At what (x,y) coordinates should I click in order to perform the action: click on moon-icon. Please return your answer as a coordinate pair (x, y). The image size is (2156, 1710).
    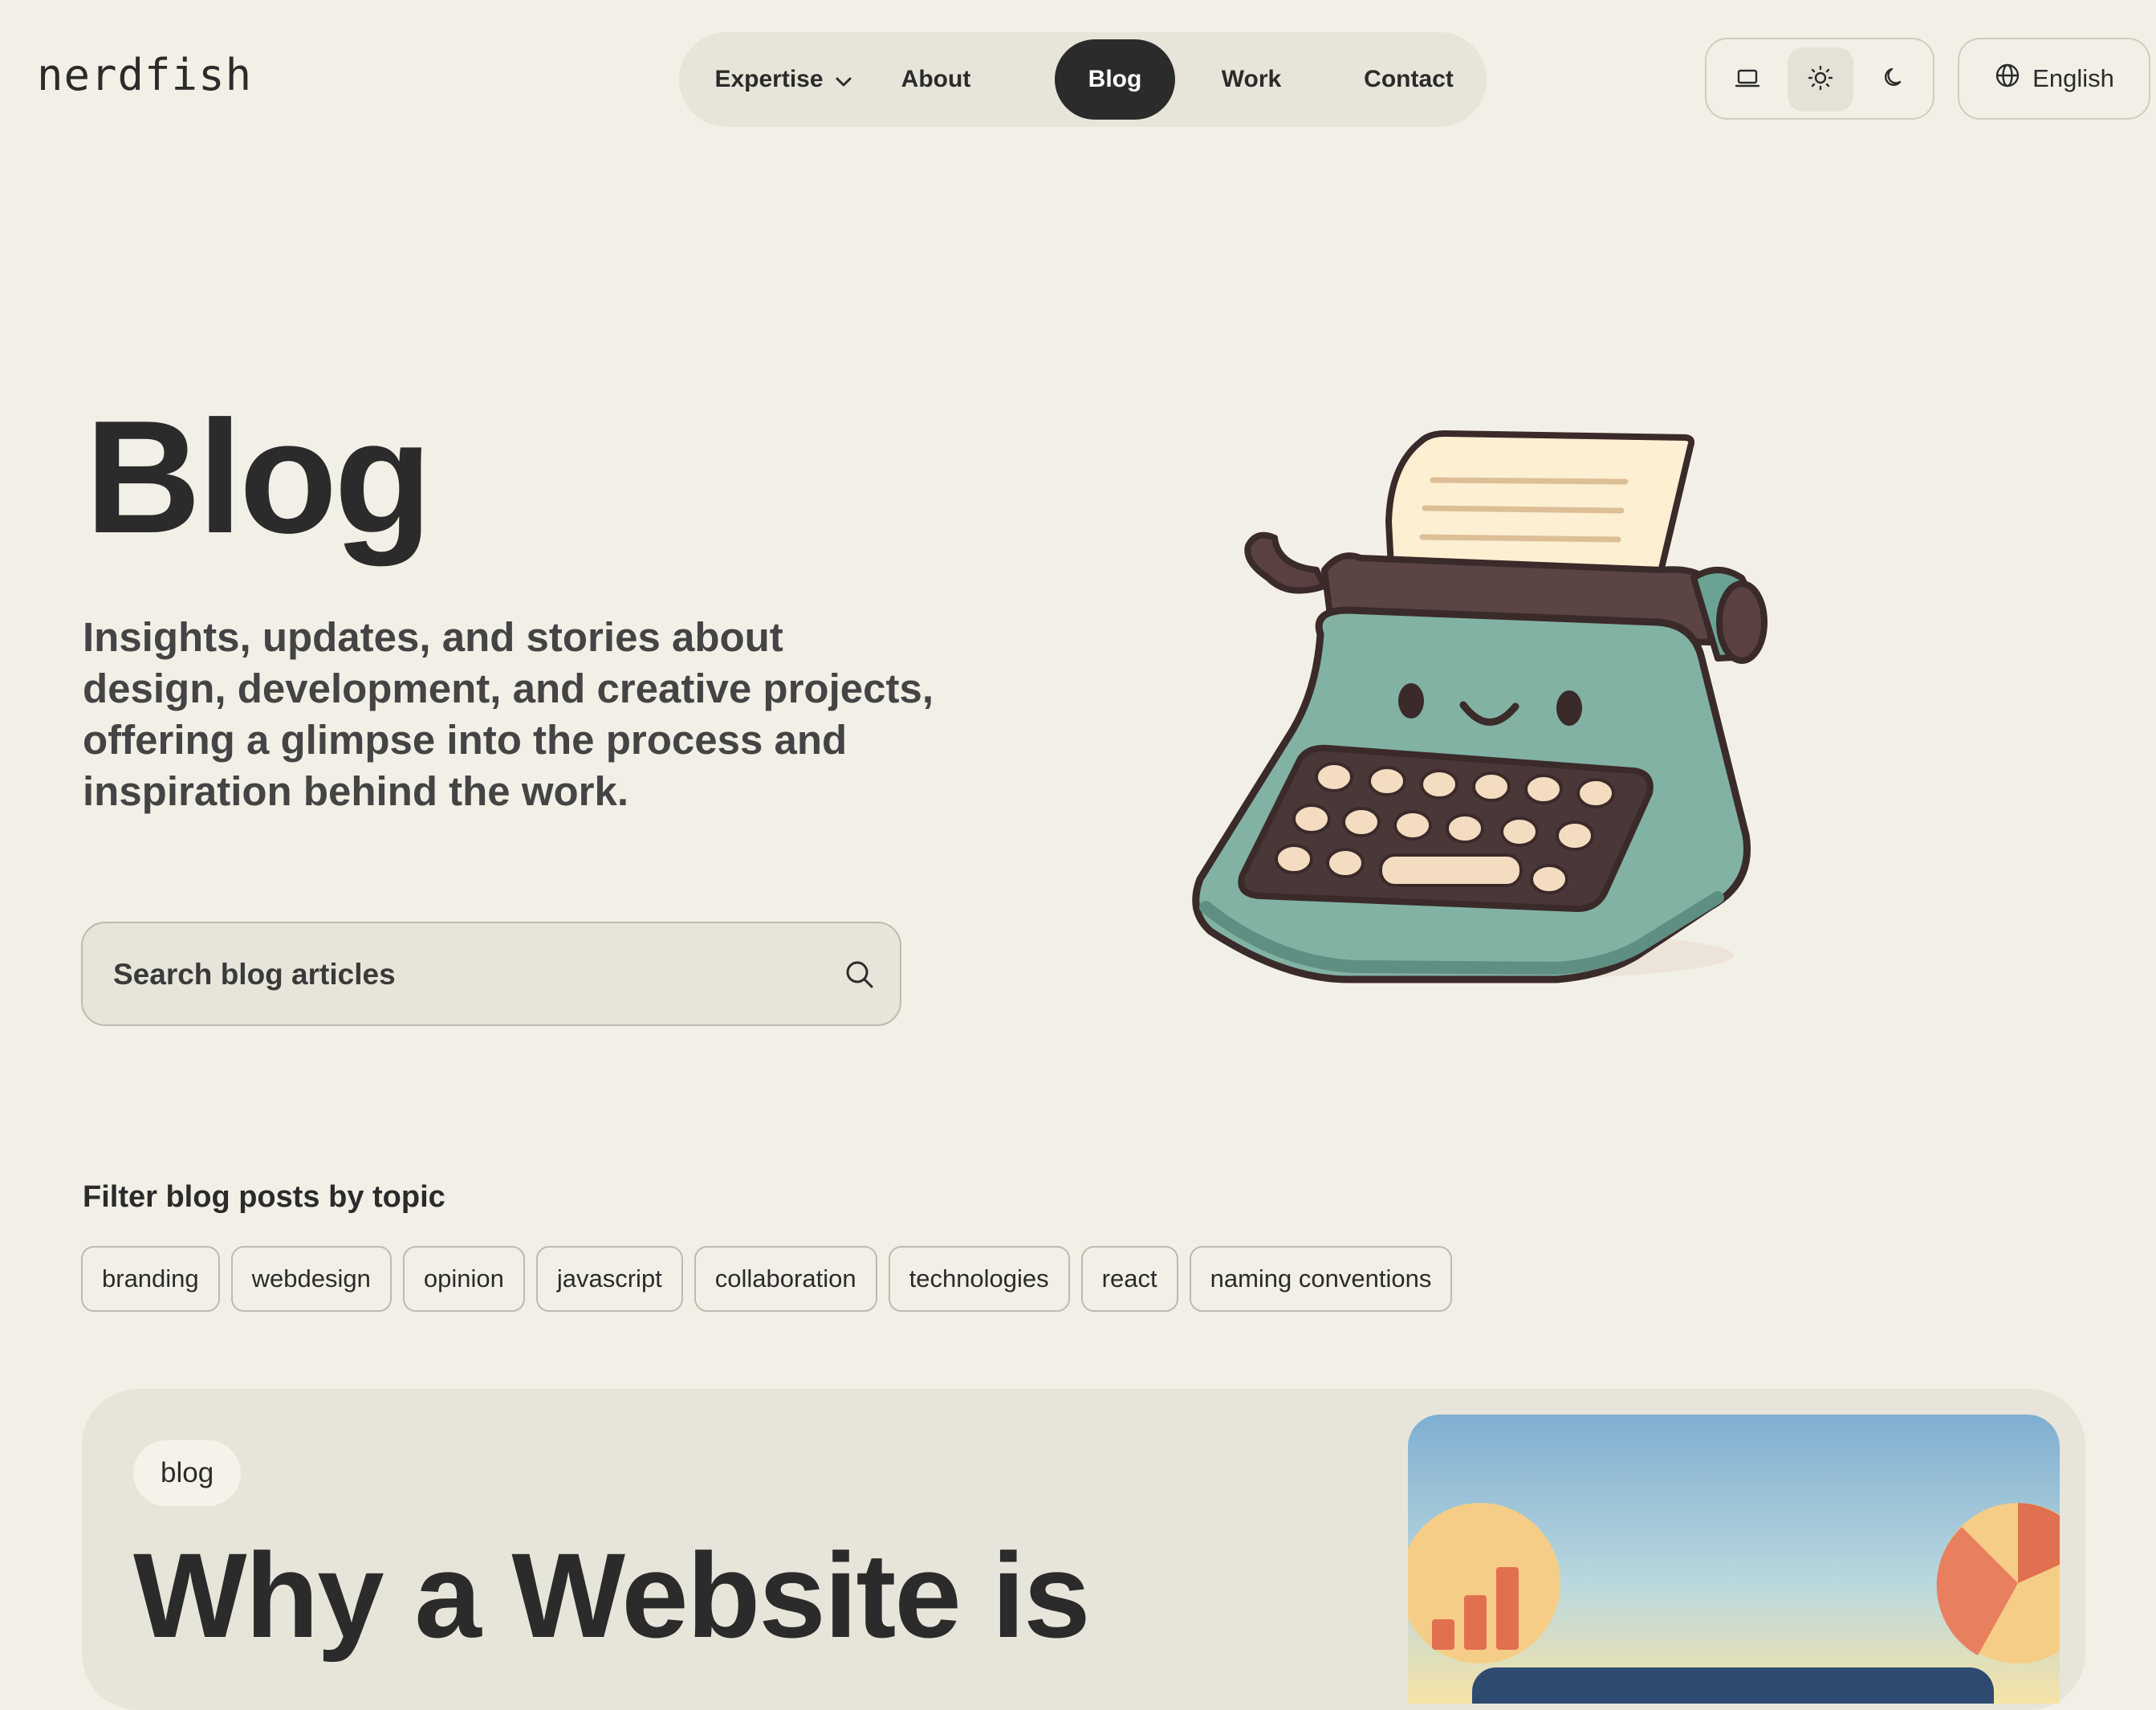
    Looking at the image, I should click on (1893, 80).